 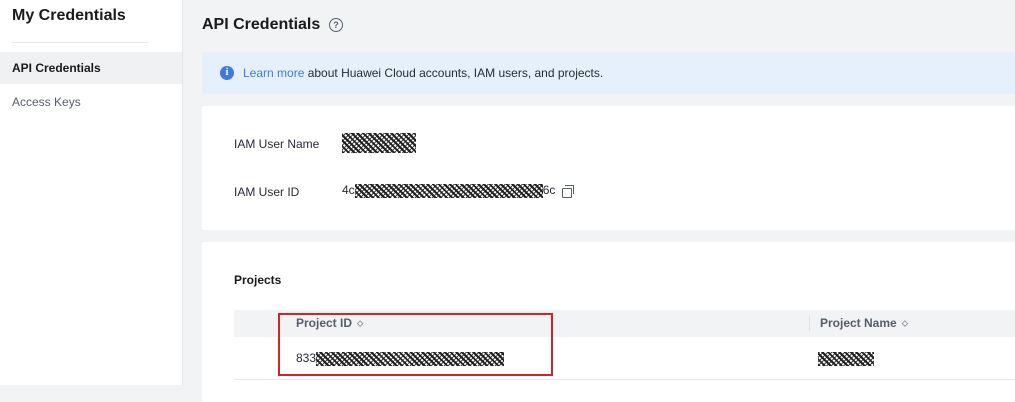 I want to click on iam-user-id-value: 4c 6c, so click(x=448, y=190).